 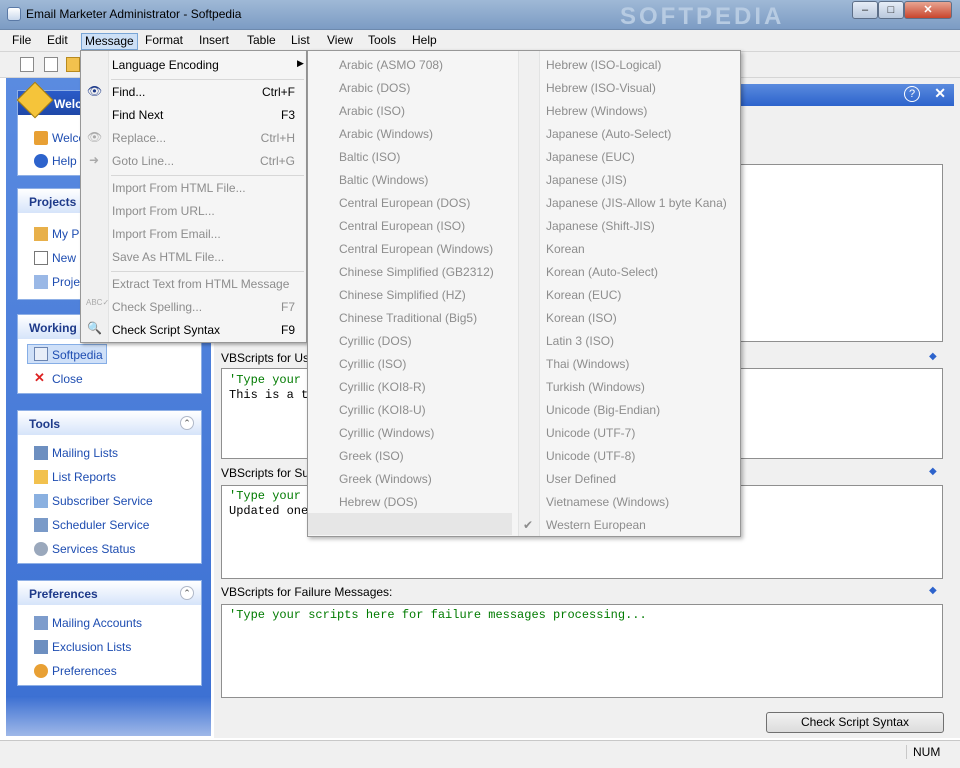 What do you see at coordinates (607, 502) in the screenshot?
I see `encoding-option: Vietnamese (Windows)` at bounding box center [607, 502].